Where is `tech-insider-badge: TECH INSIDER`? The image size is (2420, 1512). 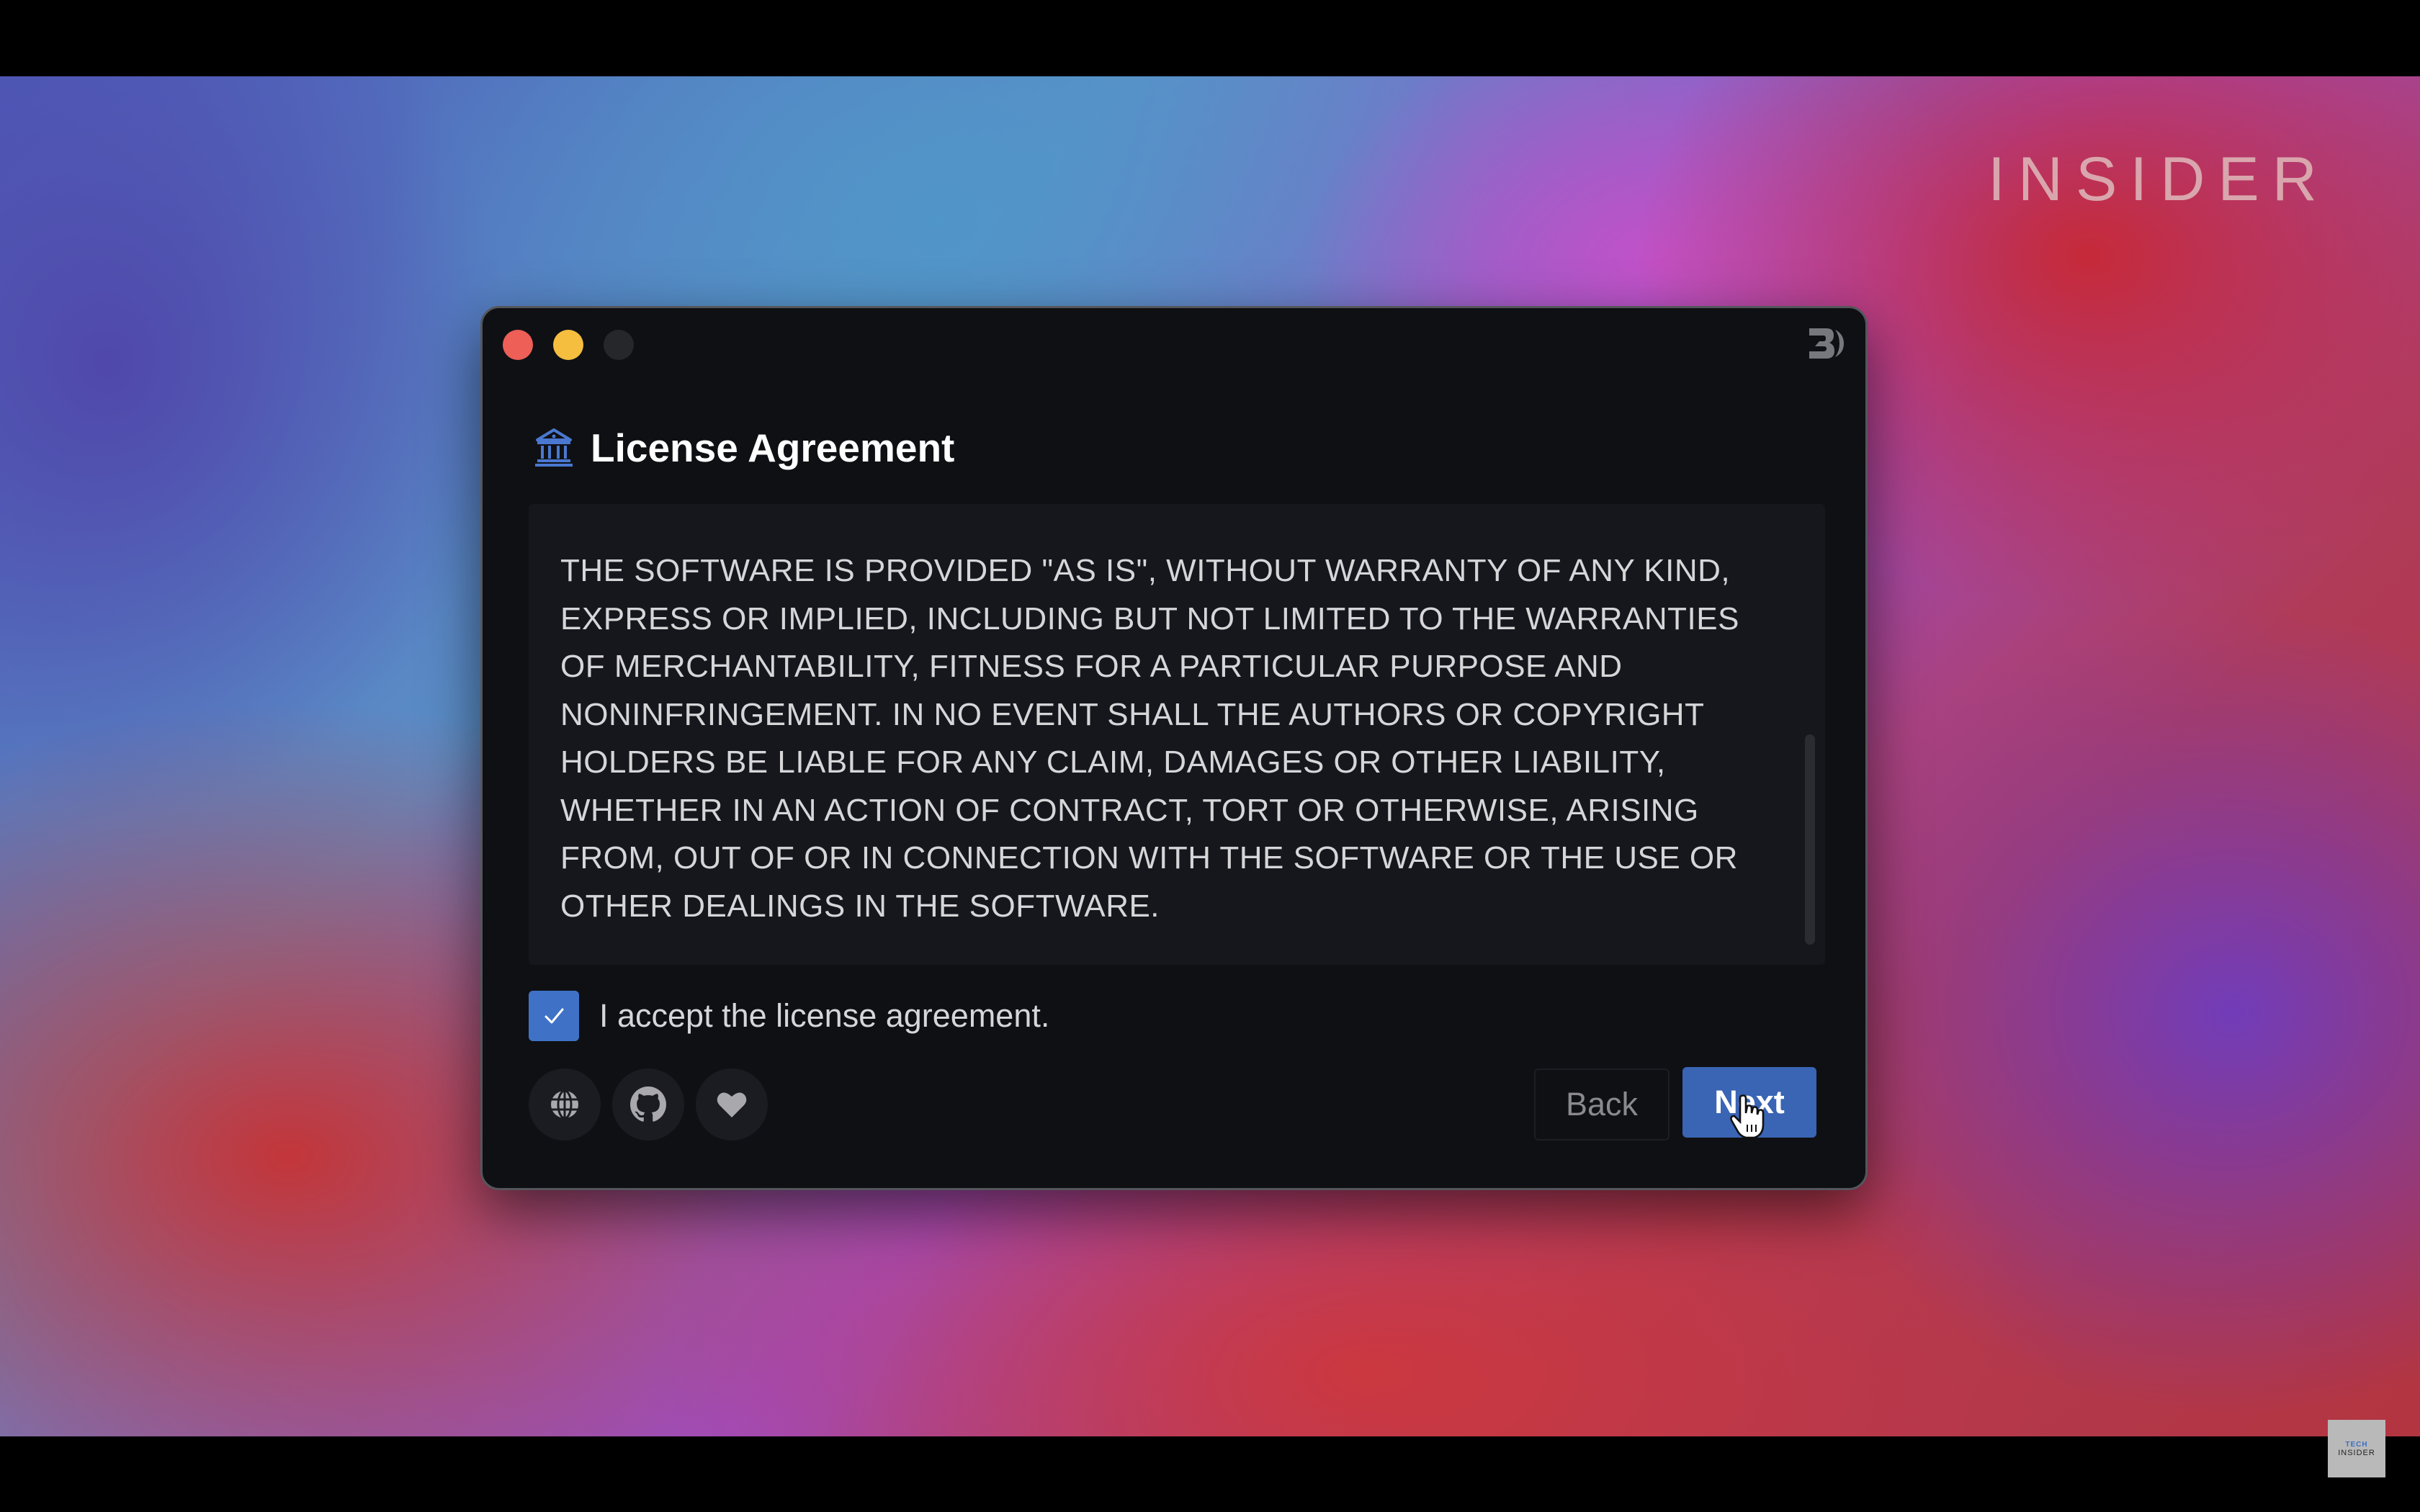 tech-insider-badge: TECH INSIDER is located at coordinates (2356, 1448).